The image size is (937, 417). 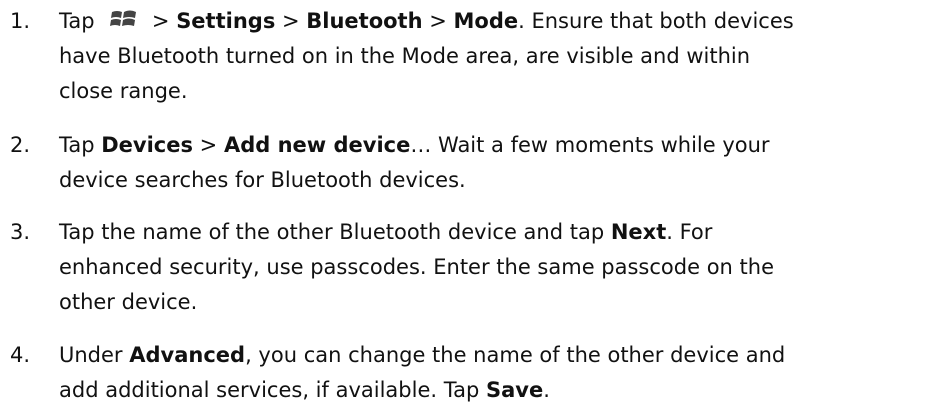 I want to click on tab-advanced: Advanced, so click(x=187, y=355).